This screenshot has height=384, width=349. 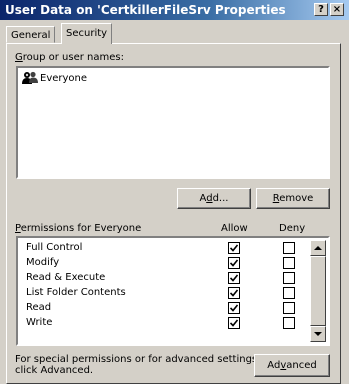 I want to click on advanced-label-a: Ad, so click(x=274, y=365).